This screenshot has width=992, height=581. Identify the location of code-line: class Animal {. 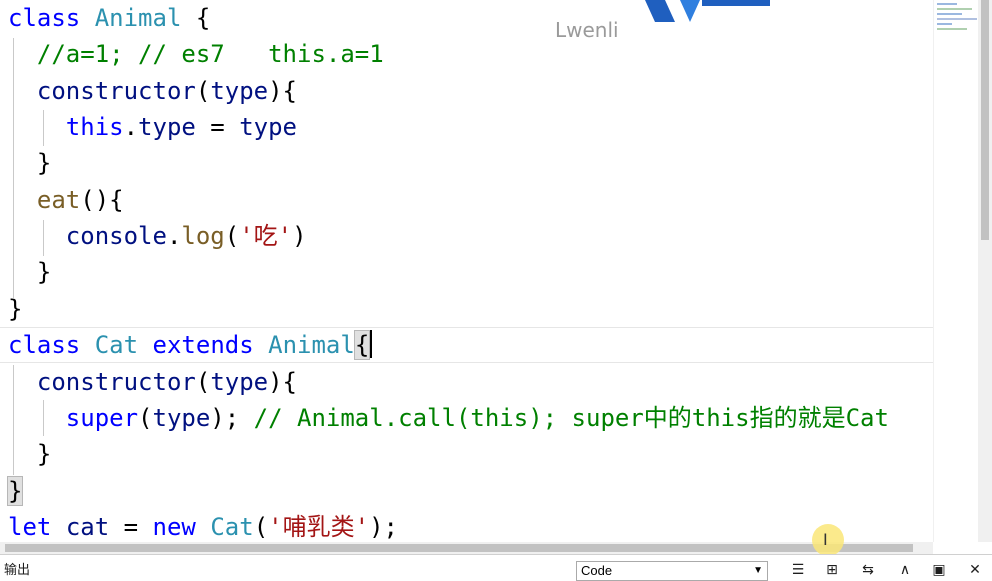
(109, 18).